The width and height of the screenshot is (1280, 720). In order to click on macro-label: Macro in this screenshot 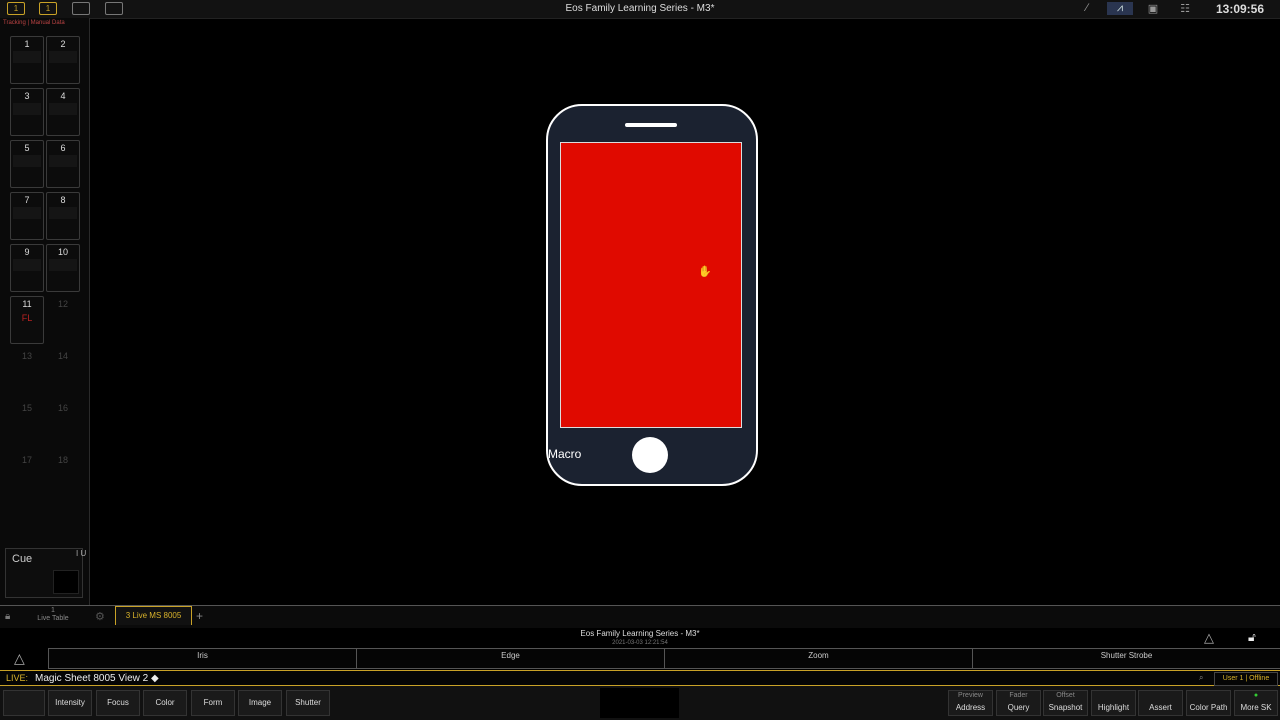, I will do `click(564, 454)`.